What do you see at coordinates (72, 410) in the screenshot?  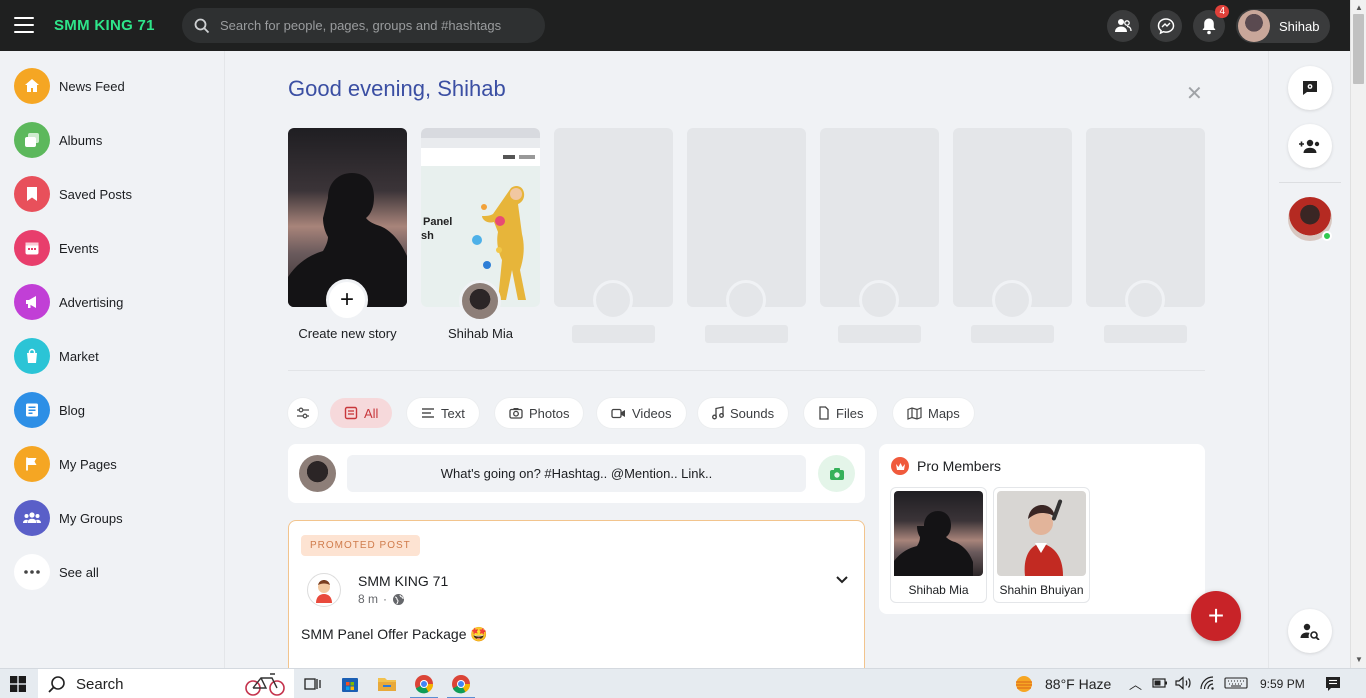 I see `sidebar-item-label: Blog` at bounding box center [72, 410].